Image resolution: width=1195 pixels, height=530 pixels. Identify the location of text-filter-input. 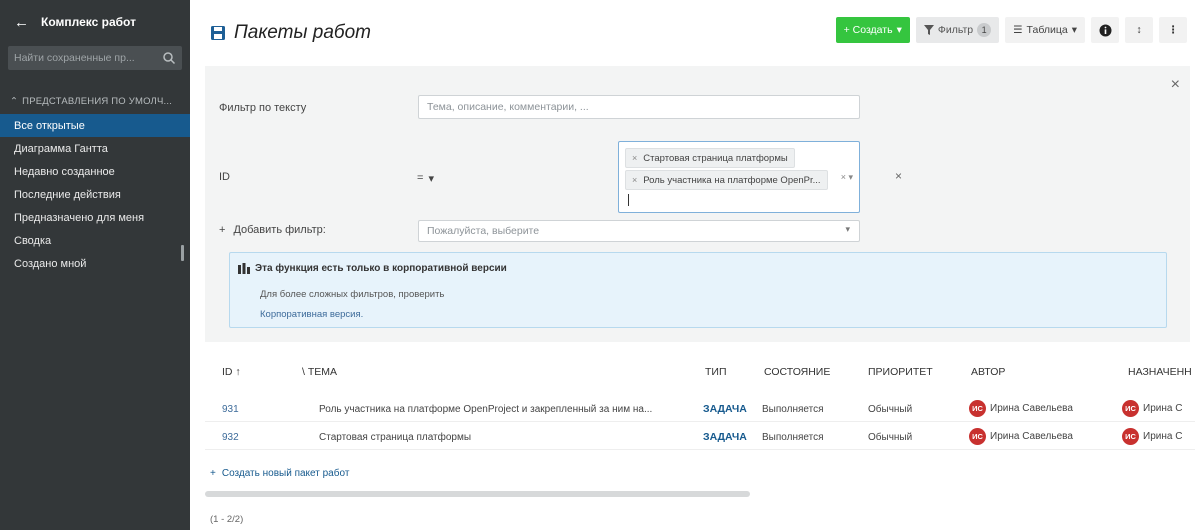
(639, 107).